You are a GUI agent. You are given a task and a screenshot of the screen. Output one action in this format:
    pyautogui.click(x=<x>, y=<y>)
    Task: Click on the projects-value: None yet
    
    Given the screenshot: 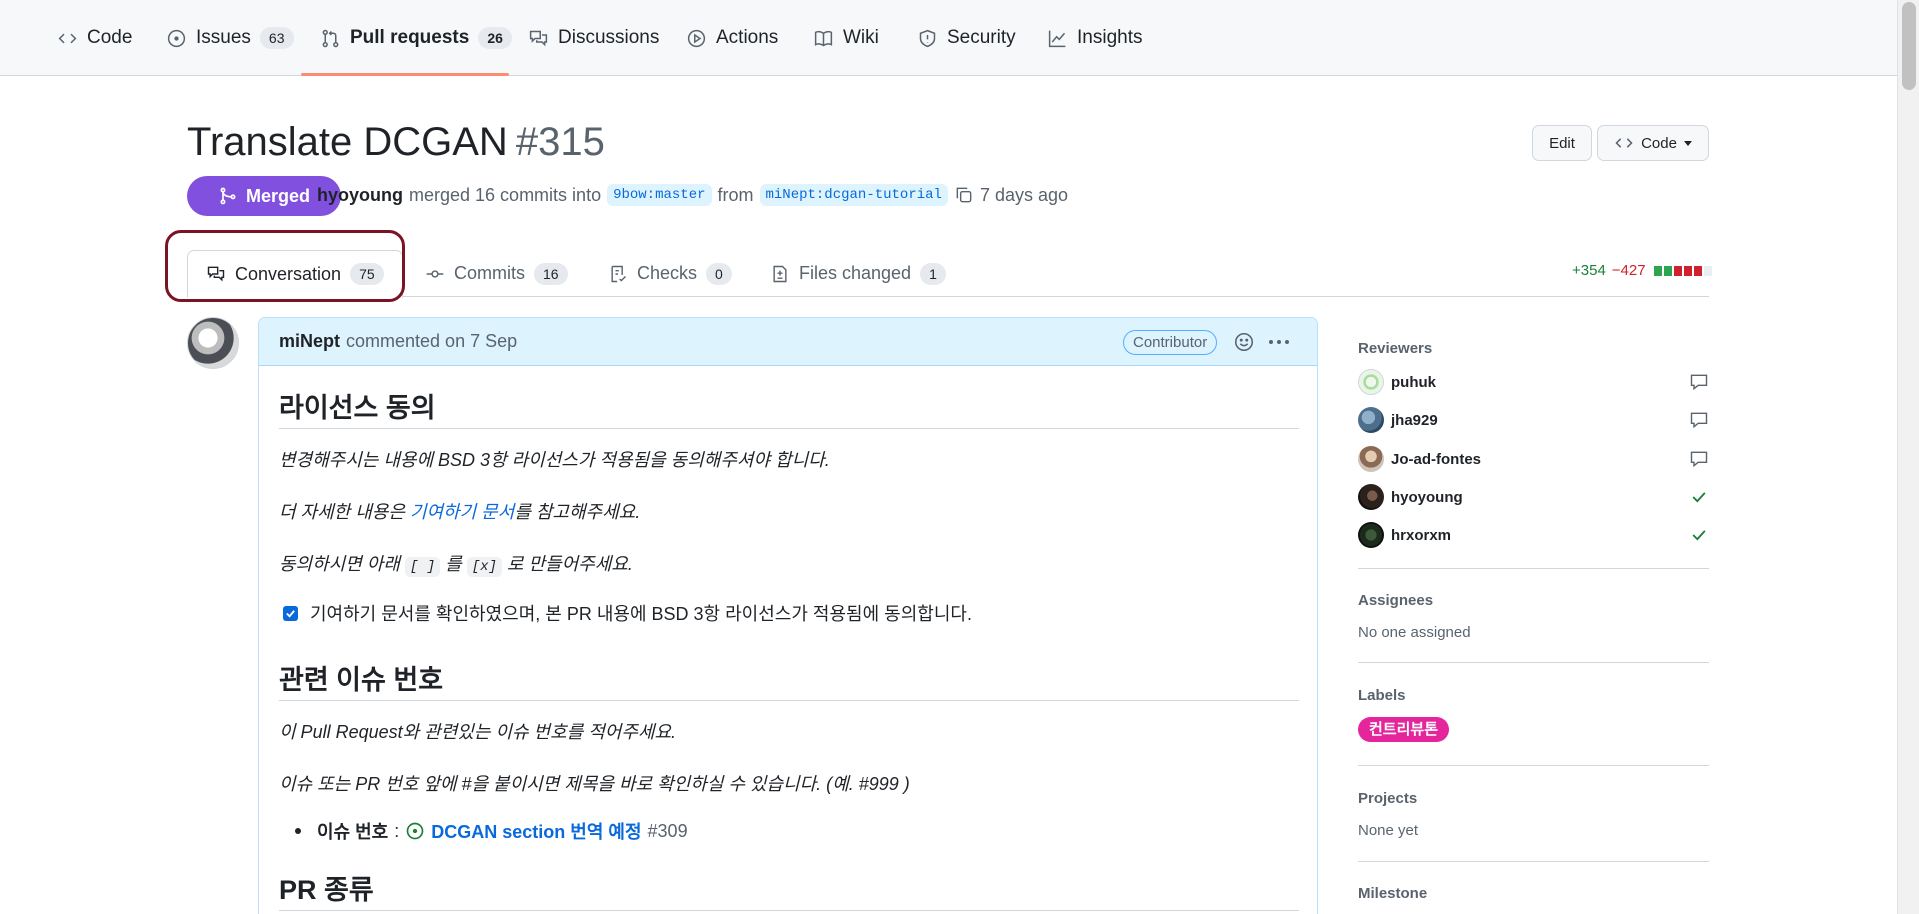 What is the action you would take?
    pyautogui.click(x=1388, y=830)
    